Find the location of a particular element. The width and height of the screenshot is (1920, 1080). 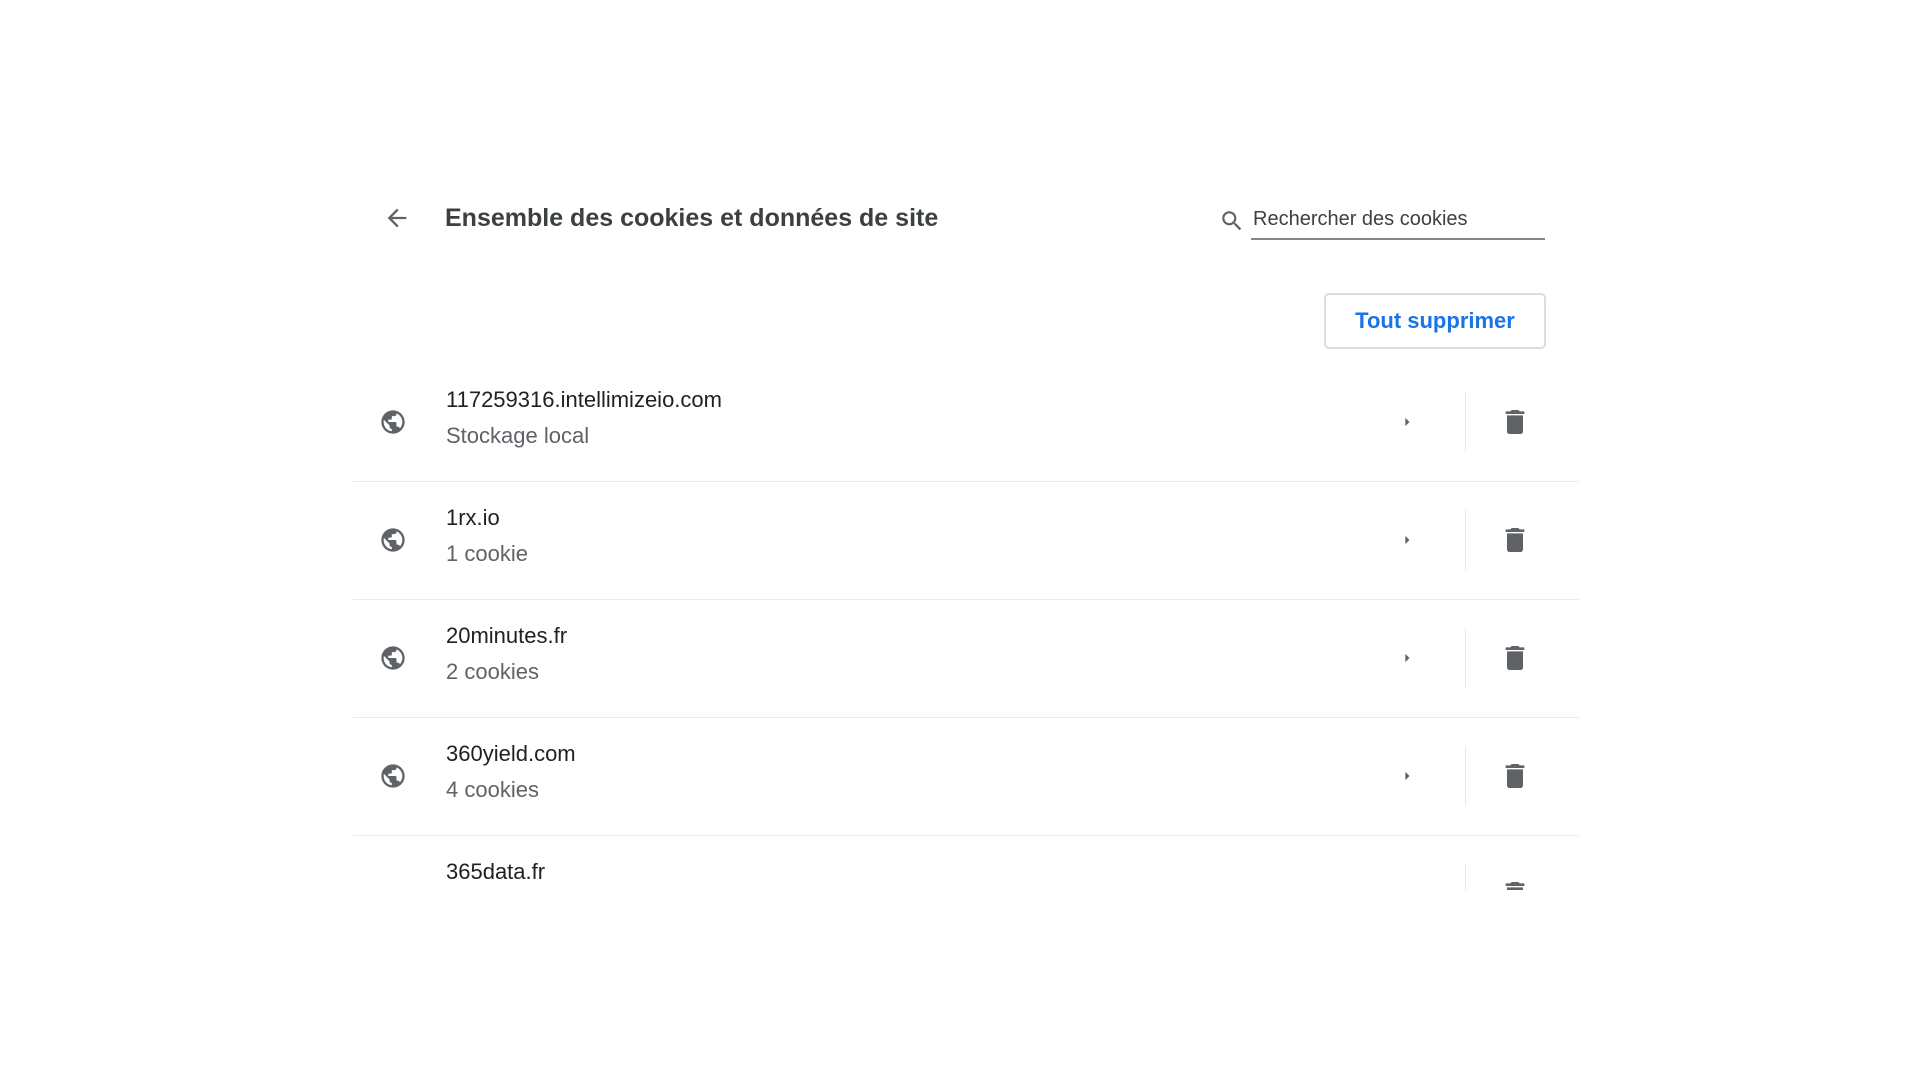

site-name: 1rx.io is located at coordinates (473, 517).